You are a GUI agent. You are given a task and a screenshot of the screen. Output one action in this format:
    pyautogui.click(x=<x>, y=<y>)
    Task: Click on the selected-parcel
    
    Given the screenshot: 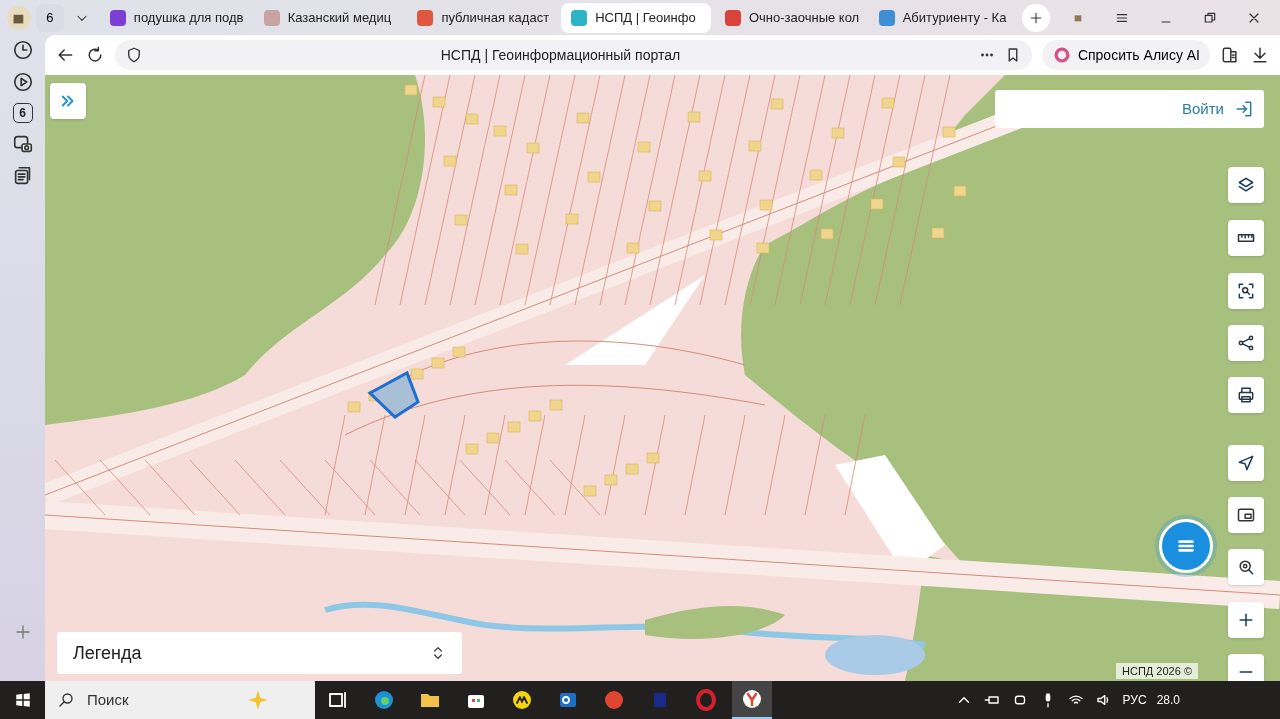 What is the action you would take?
    pyautogui.click(x=393, y=394)
    